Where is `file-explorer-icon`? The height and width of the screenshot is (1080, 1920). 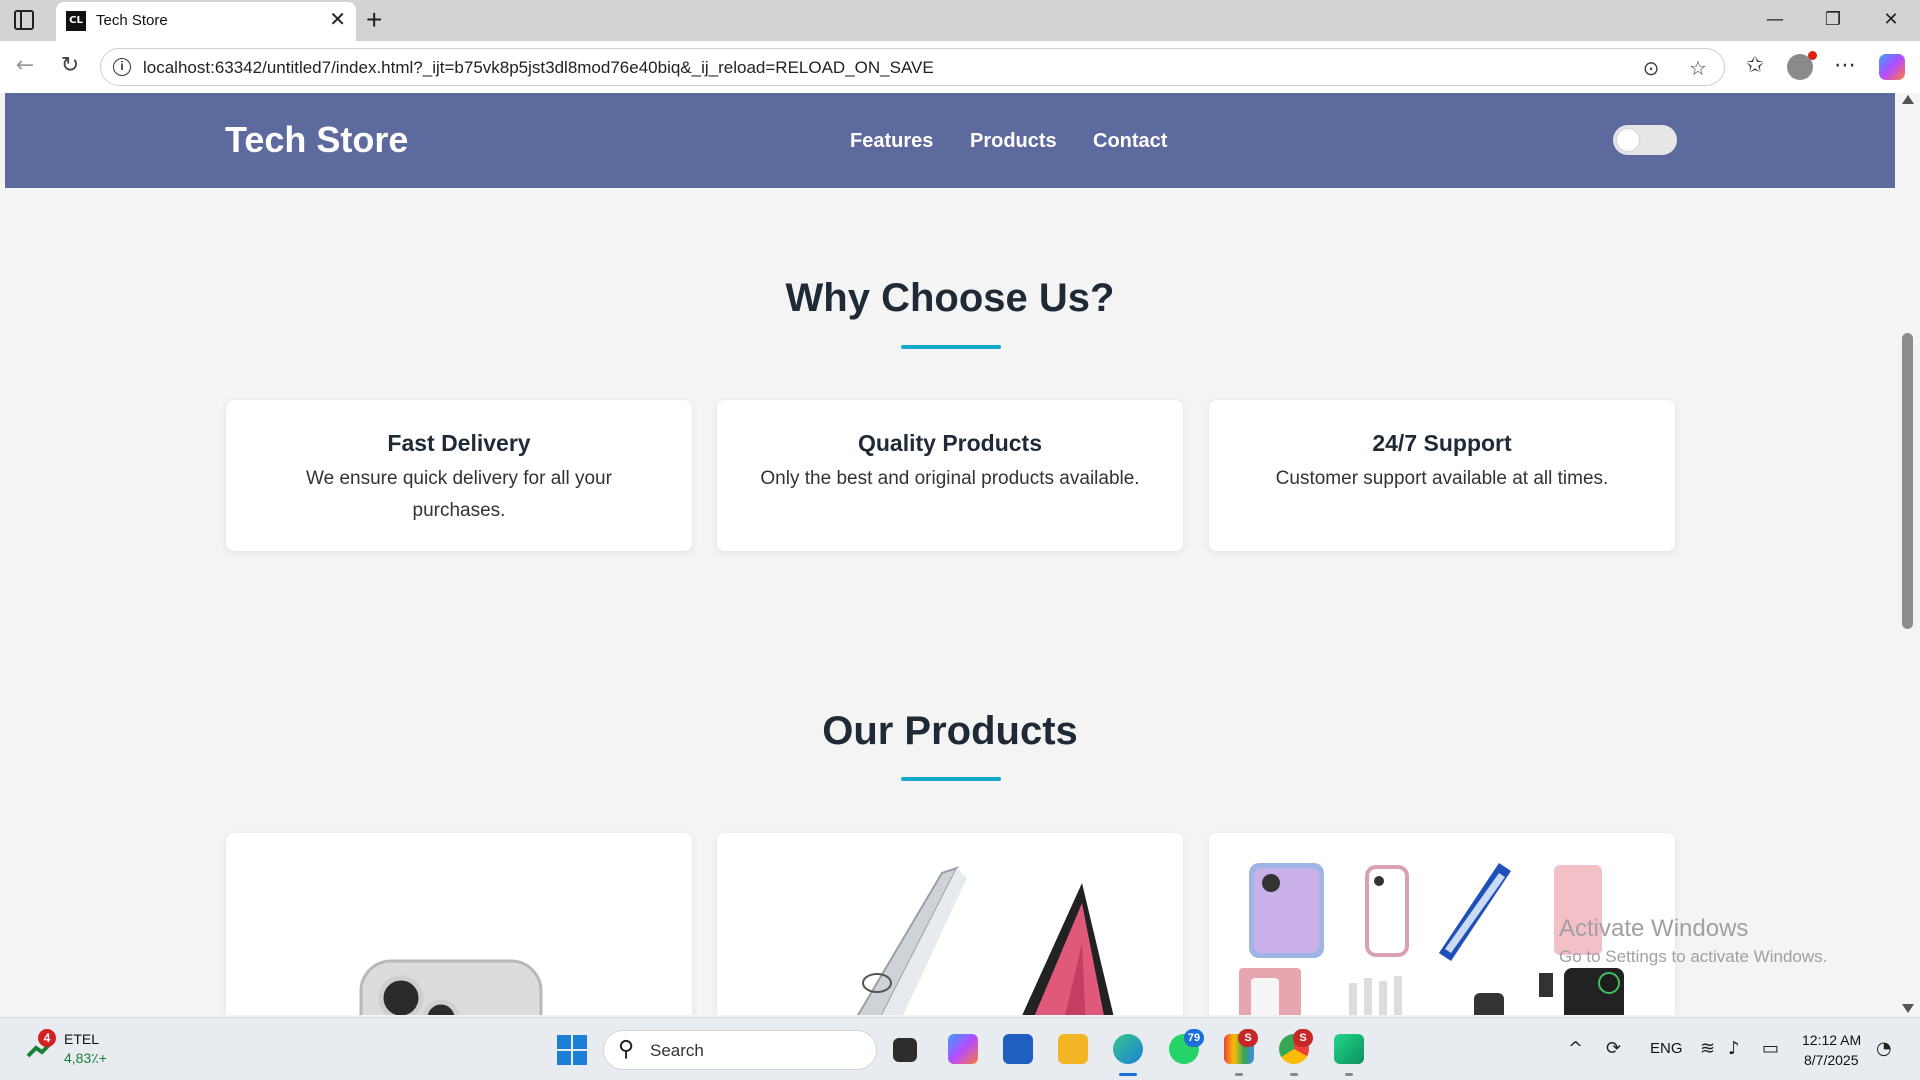
file-explorer-icon is located at coordinates (1073, 1049).